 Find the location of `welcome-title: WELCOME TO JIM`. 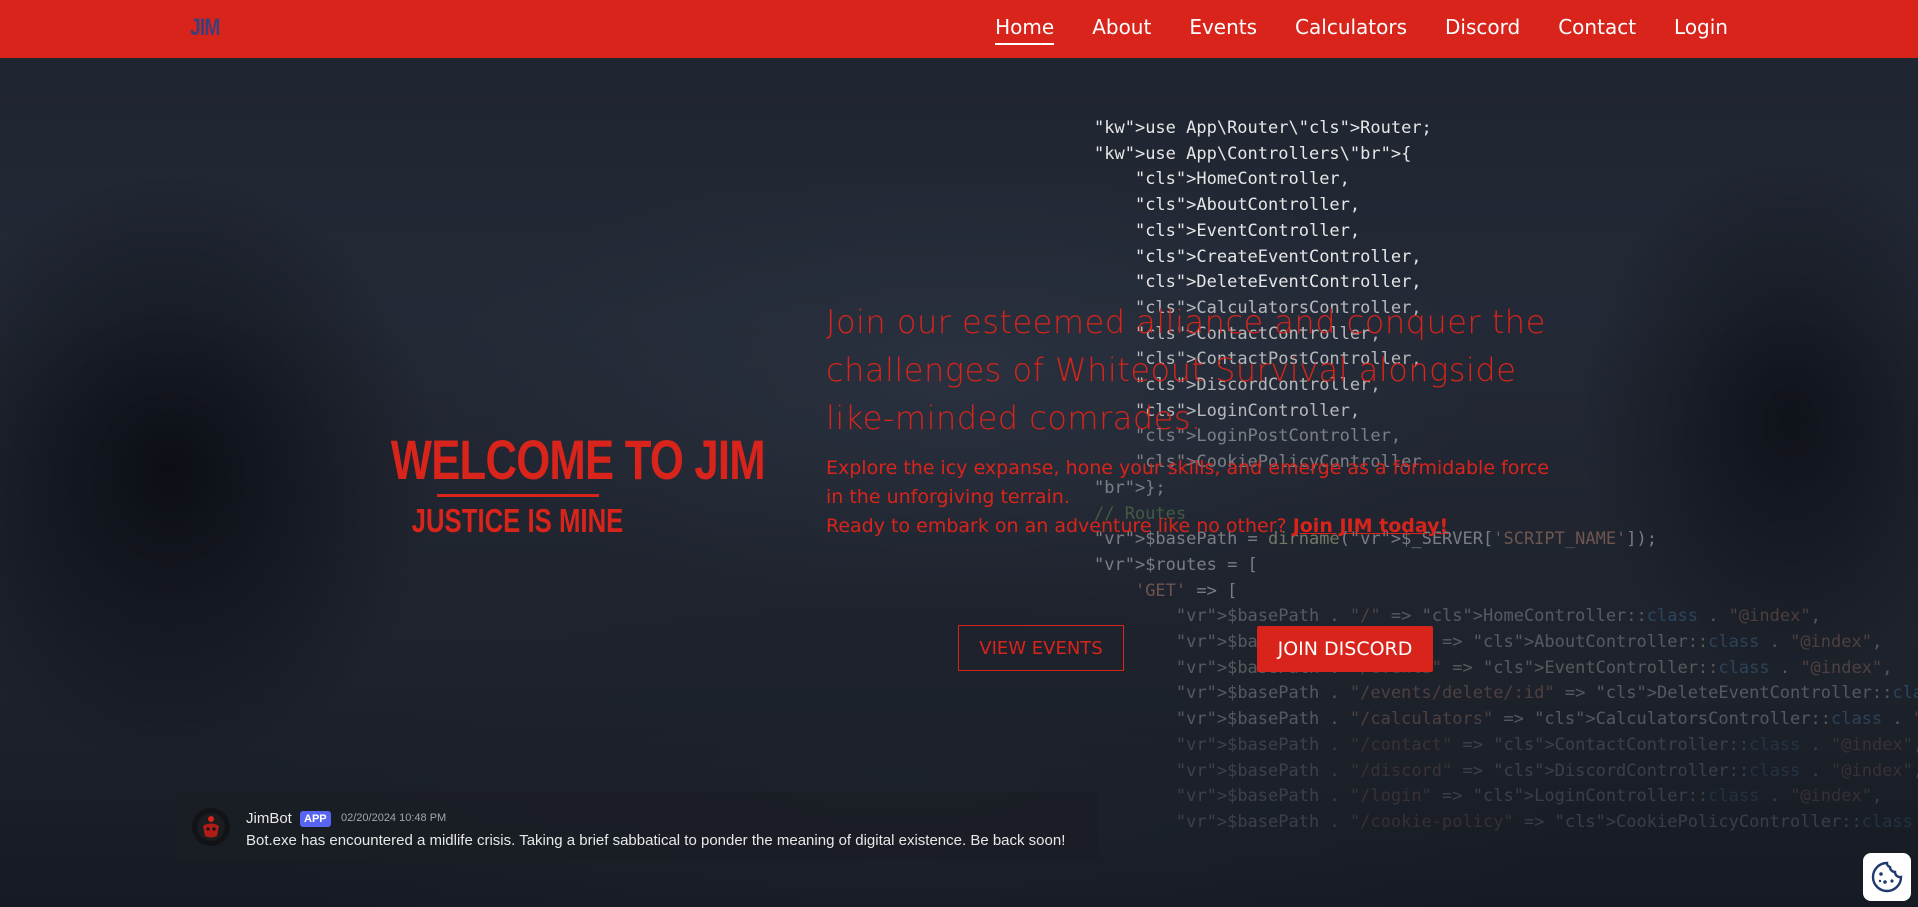

welcome-title: WELCOME TO JIM is located at coordinates (578, 459).